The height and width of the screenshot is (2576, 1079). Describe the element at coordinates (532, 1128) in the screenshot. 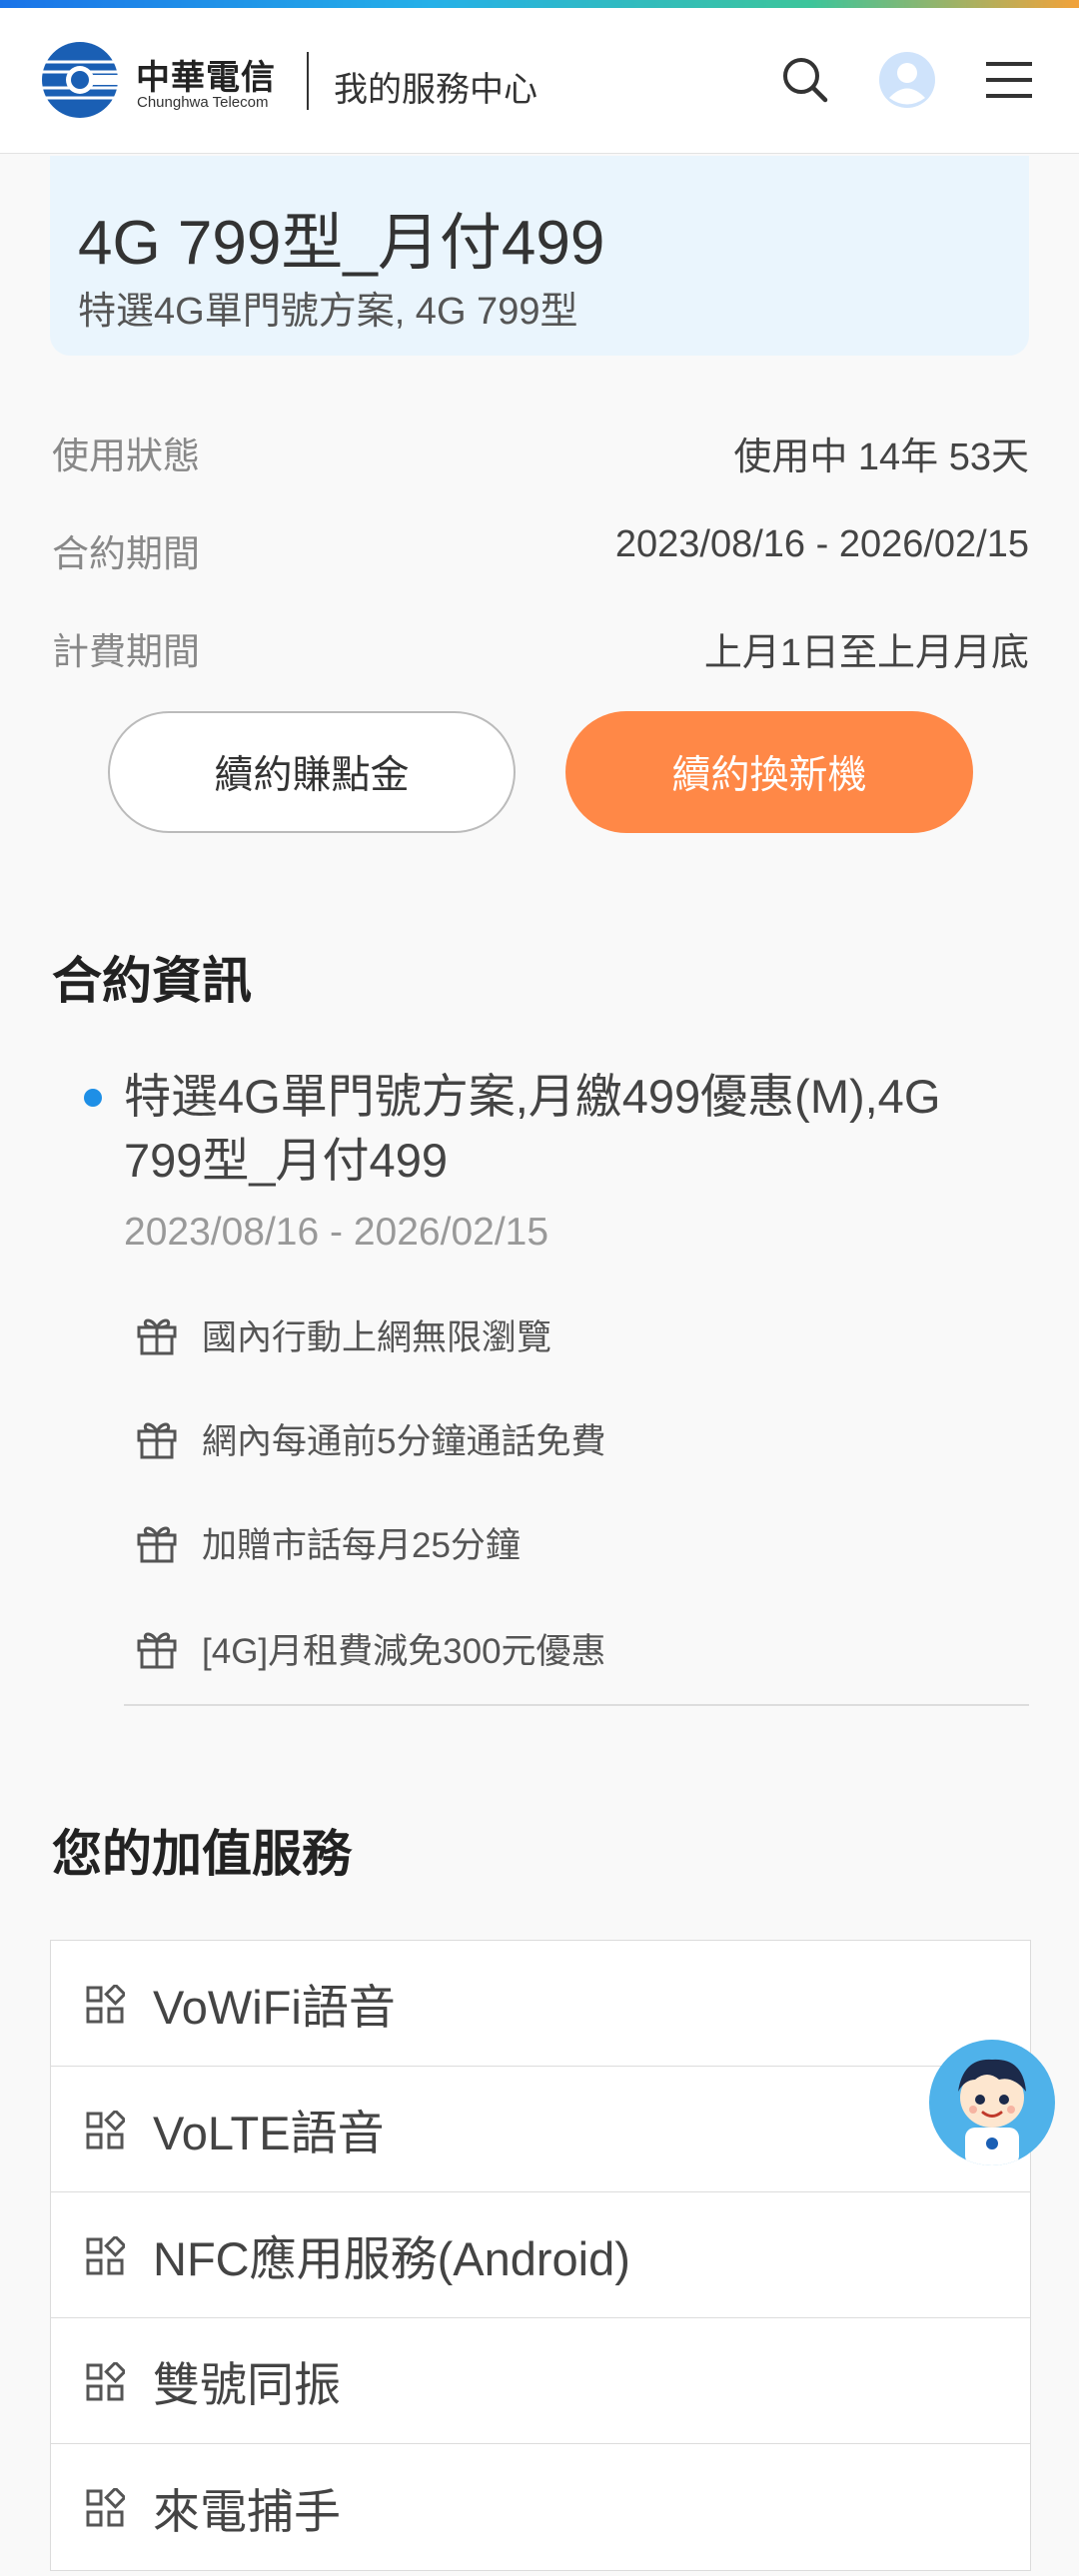

I see `contract-title: 特選4G單門號方案,月繳499優惠(M),4G 799型_月付499` at that location.